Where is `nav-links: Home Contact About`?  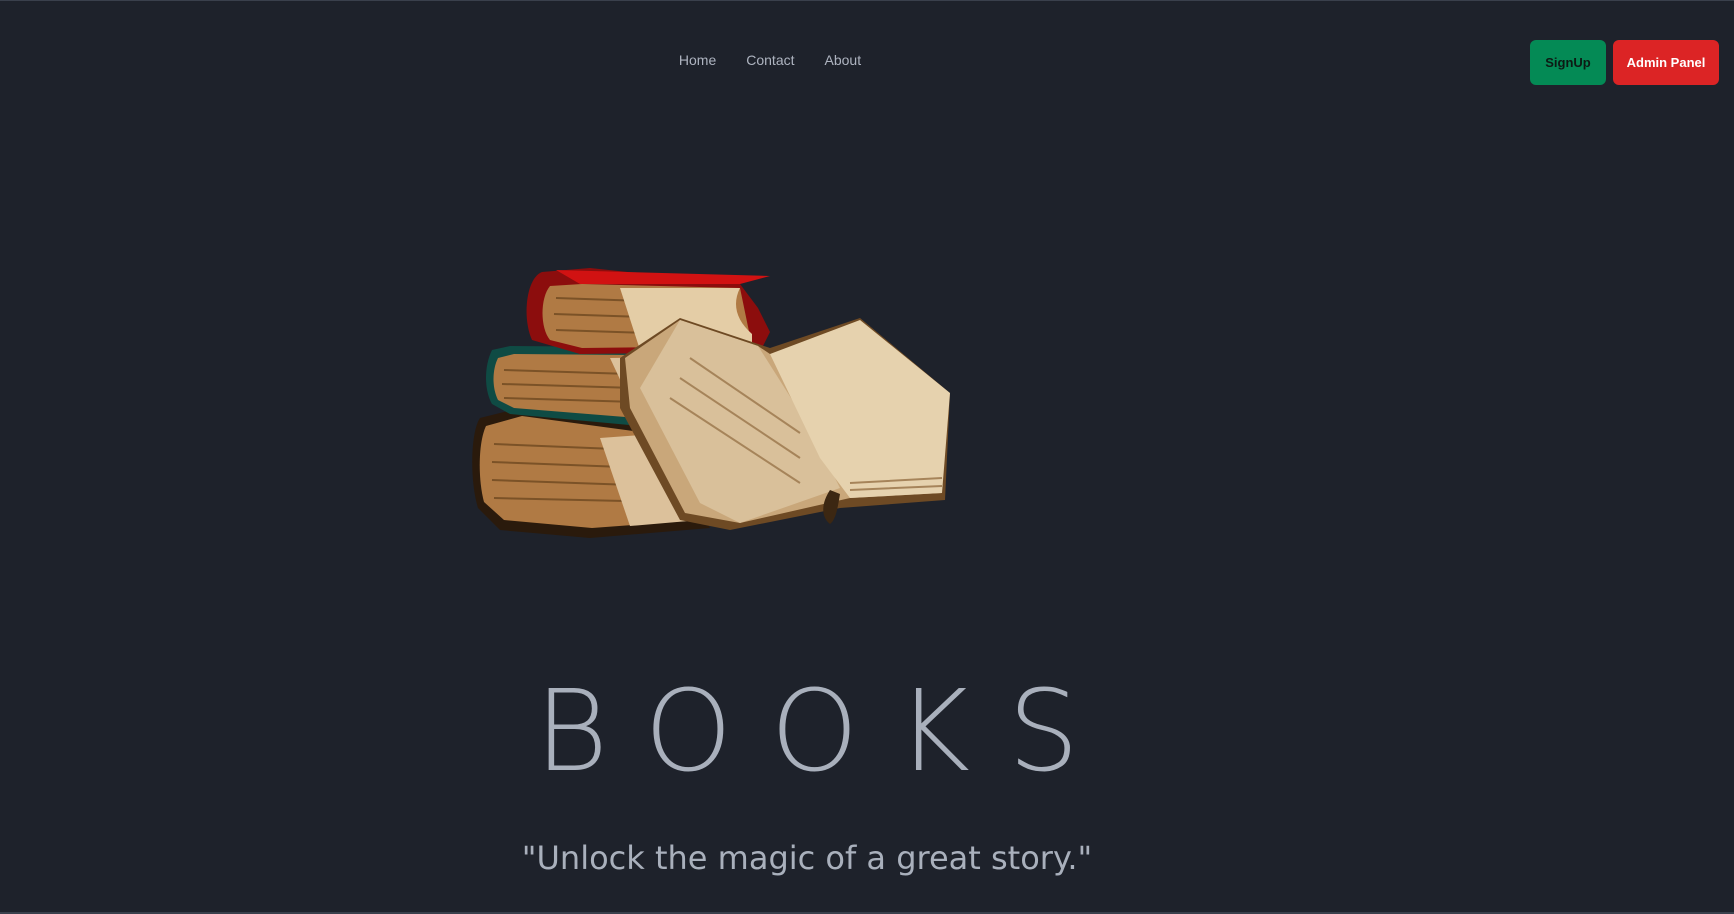 nav-links: Home Contact About is located at coordinates (770, 60).